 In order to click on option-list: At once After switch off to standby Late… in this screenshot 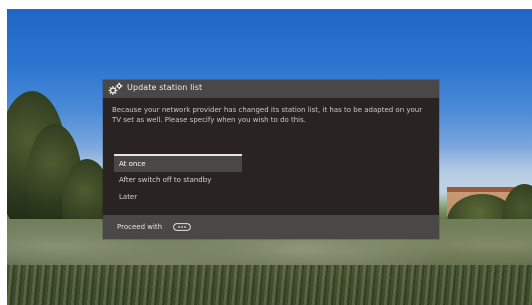, I will do `click(178, 180)`.